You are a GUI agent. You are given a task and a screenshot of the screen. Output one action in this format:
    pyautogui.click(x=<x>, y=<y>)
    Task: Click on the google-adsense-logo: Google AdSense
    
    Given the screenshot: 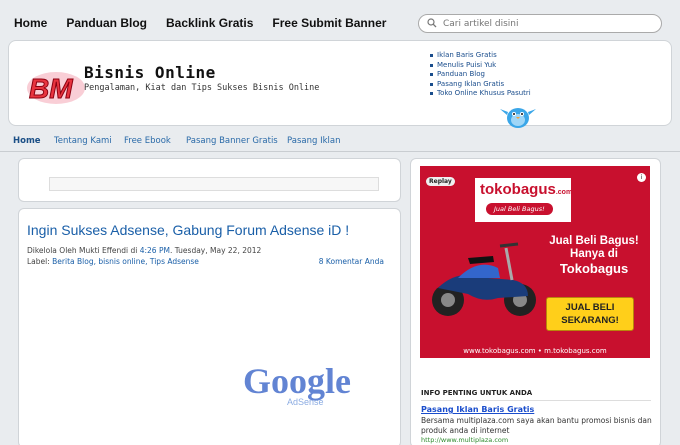 What is the action you would take?
    pyautogui.click(x=297, y=384)
    